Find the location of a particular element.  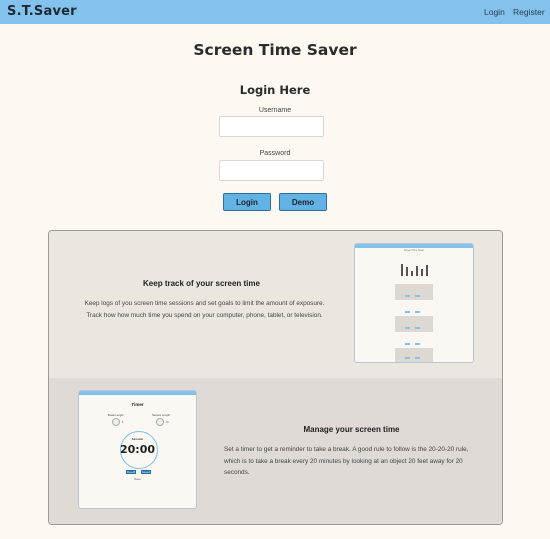

break-length-label: Break Length is located at coordinates (116, 415).